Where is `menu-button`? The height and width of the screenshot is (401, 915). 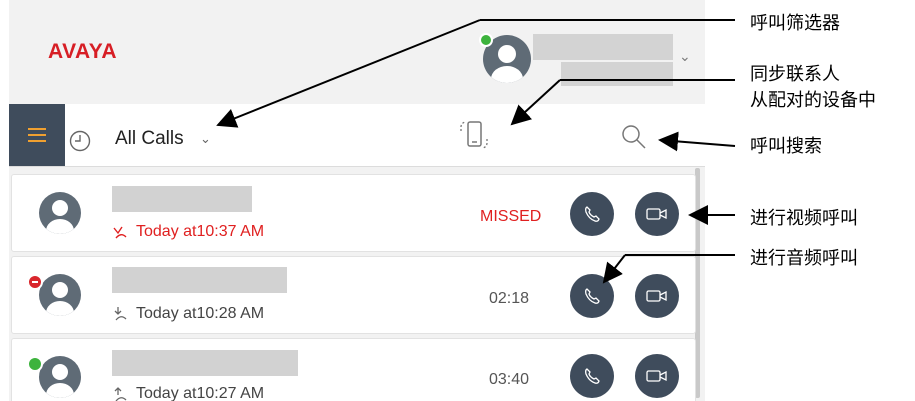
menu-button is located at coordinates (37, 135).